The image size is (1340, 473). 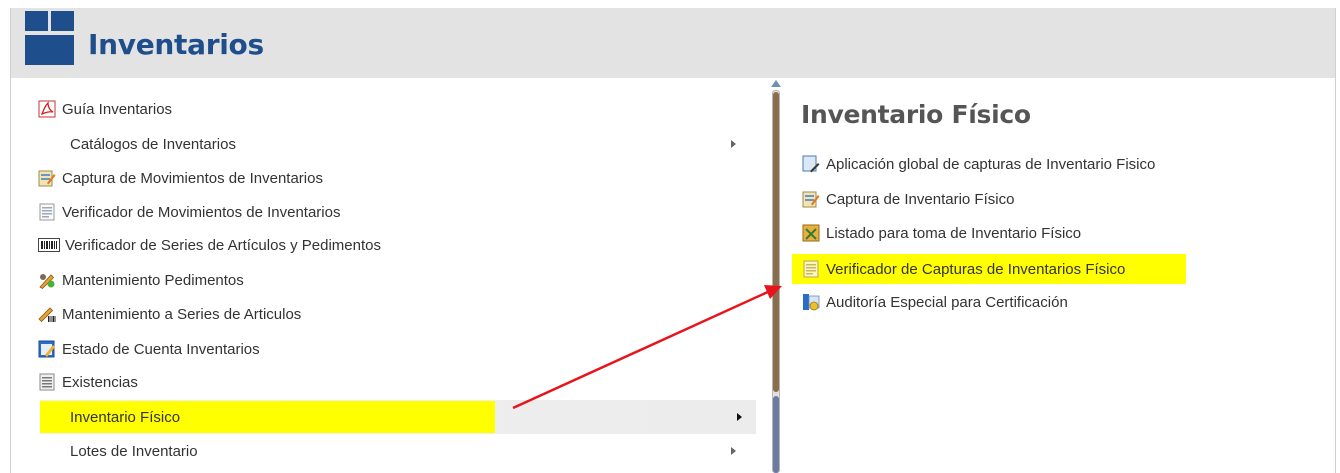 What do you see at coordinates (153, 144) in the screenshot?
I see `menu-item-label: Catálogos de Inventarios` at bounding box center [153, 144].